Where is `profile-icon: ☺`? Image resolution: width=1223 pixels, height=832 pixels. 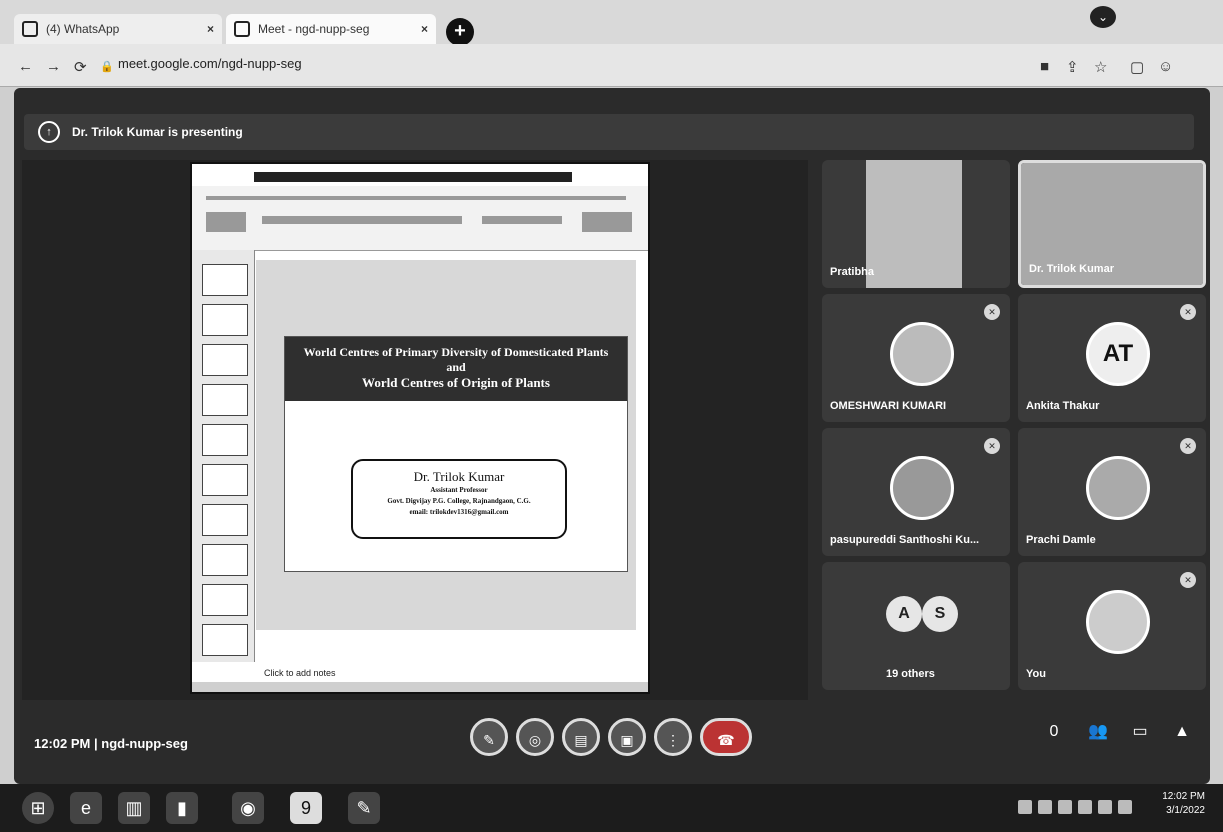
profile-icon: ☺ is located at coordinates (1165, 66).